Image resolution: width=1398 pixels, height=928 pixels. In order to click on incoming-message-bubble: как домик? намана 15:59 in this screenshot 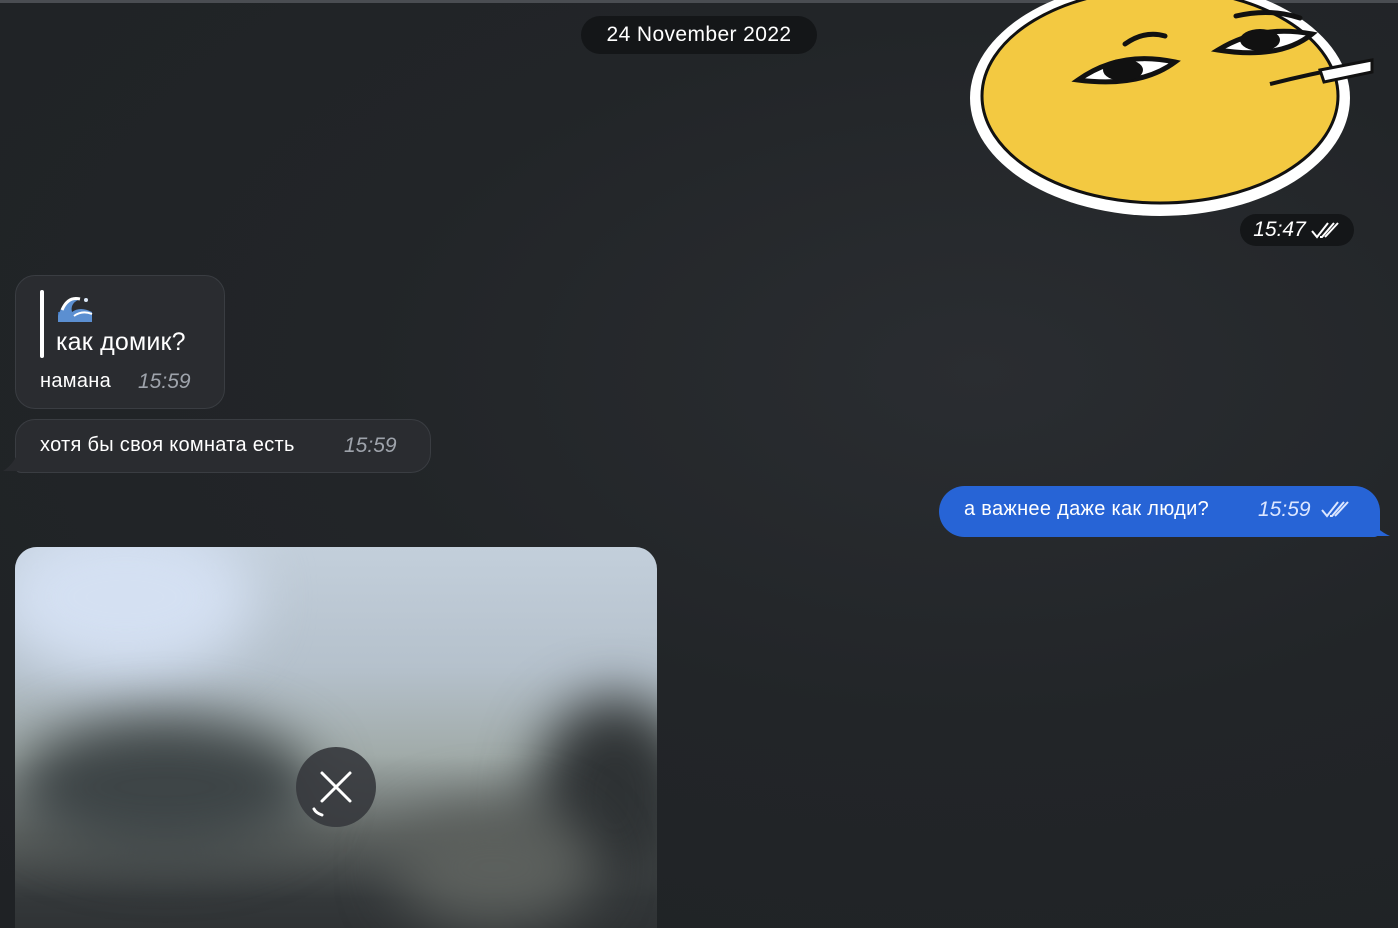, I will do `click(120, 342)`.